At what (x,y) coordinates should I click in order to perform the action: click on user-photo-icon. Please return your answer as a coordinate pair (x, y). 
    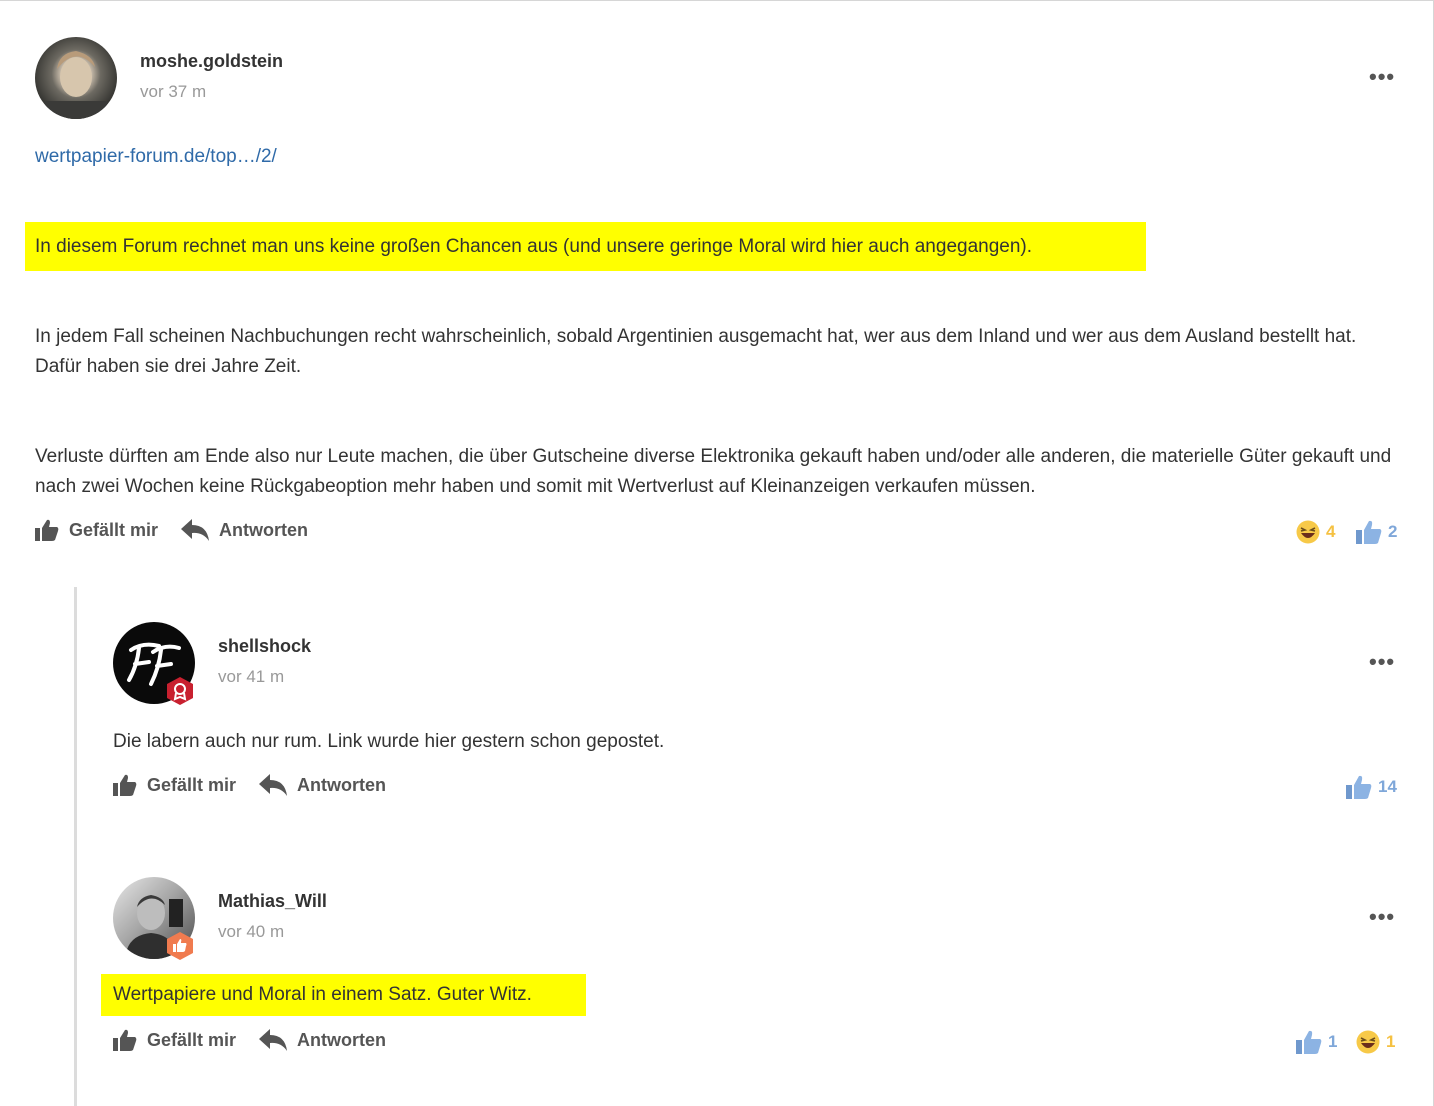
    Looking at the image, I should click on (76, 85).